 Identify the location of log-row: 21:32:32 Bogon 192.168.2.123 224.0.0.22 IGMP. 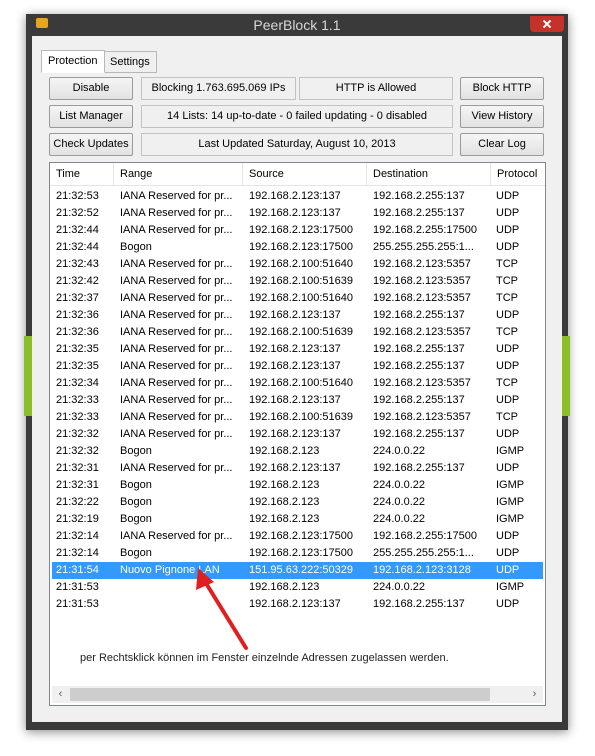
(297, 451).